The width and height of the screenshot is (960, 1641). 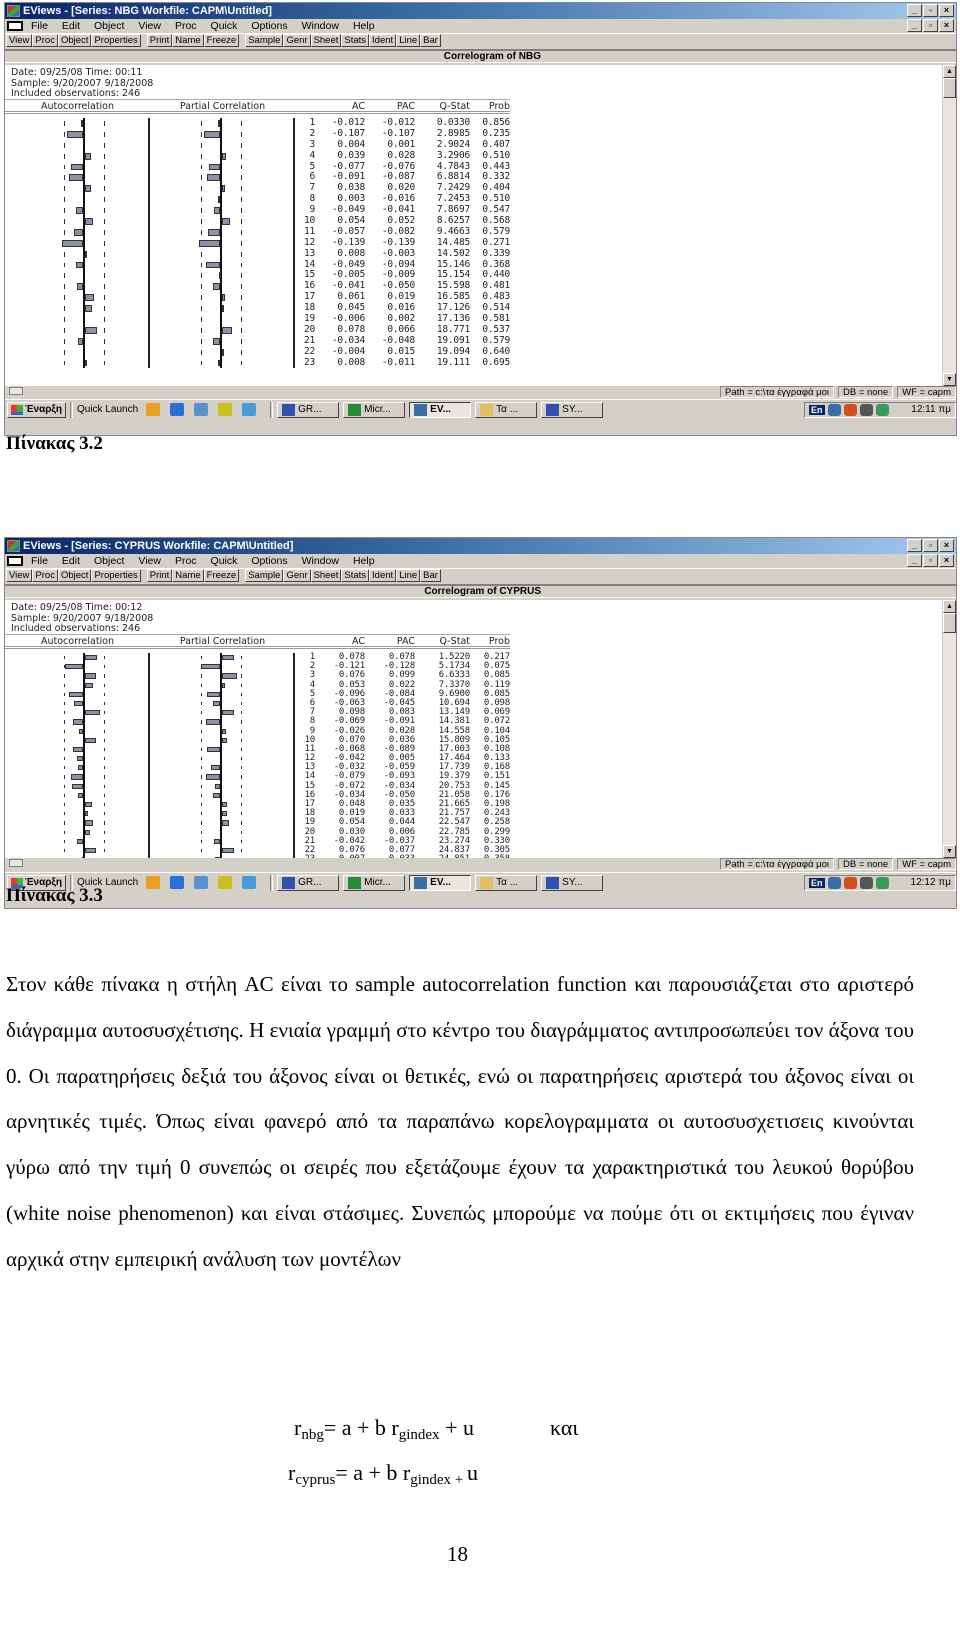 I want to click on taskbar-clock: 12:12 πμ, so click(x=931, y=882).